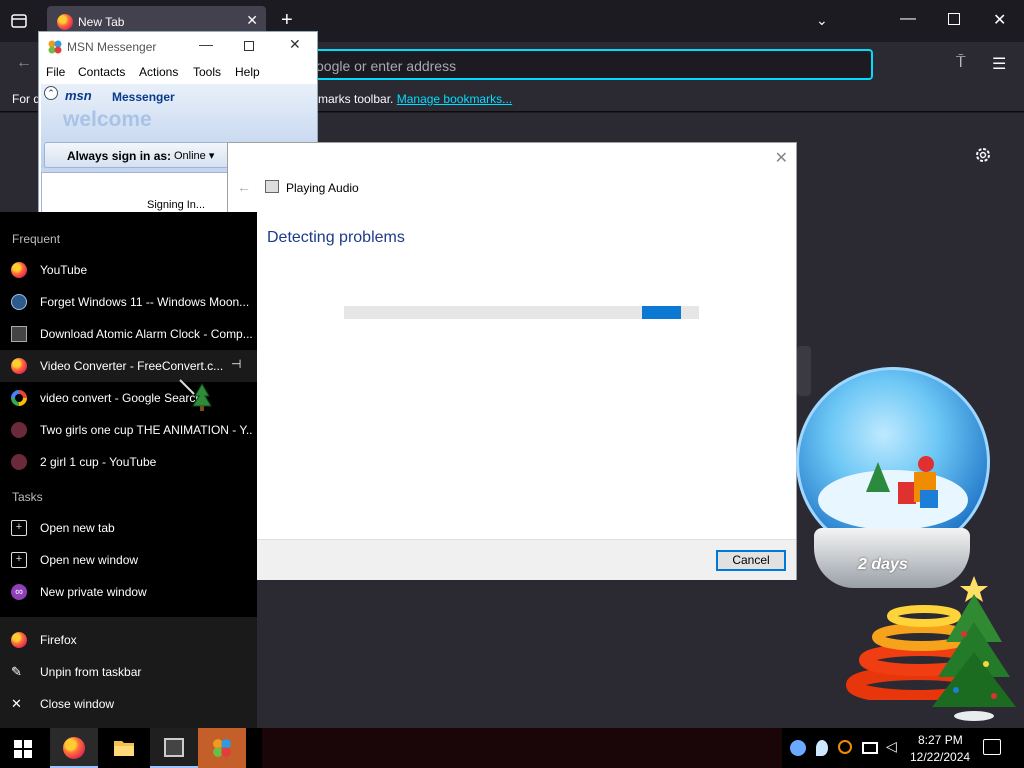 The width and height of the screenshot is (1024, 768). I want to click on tab-title: New Tab, so click(101, 22).